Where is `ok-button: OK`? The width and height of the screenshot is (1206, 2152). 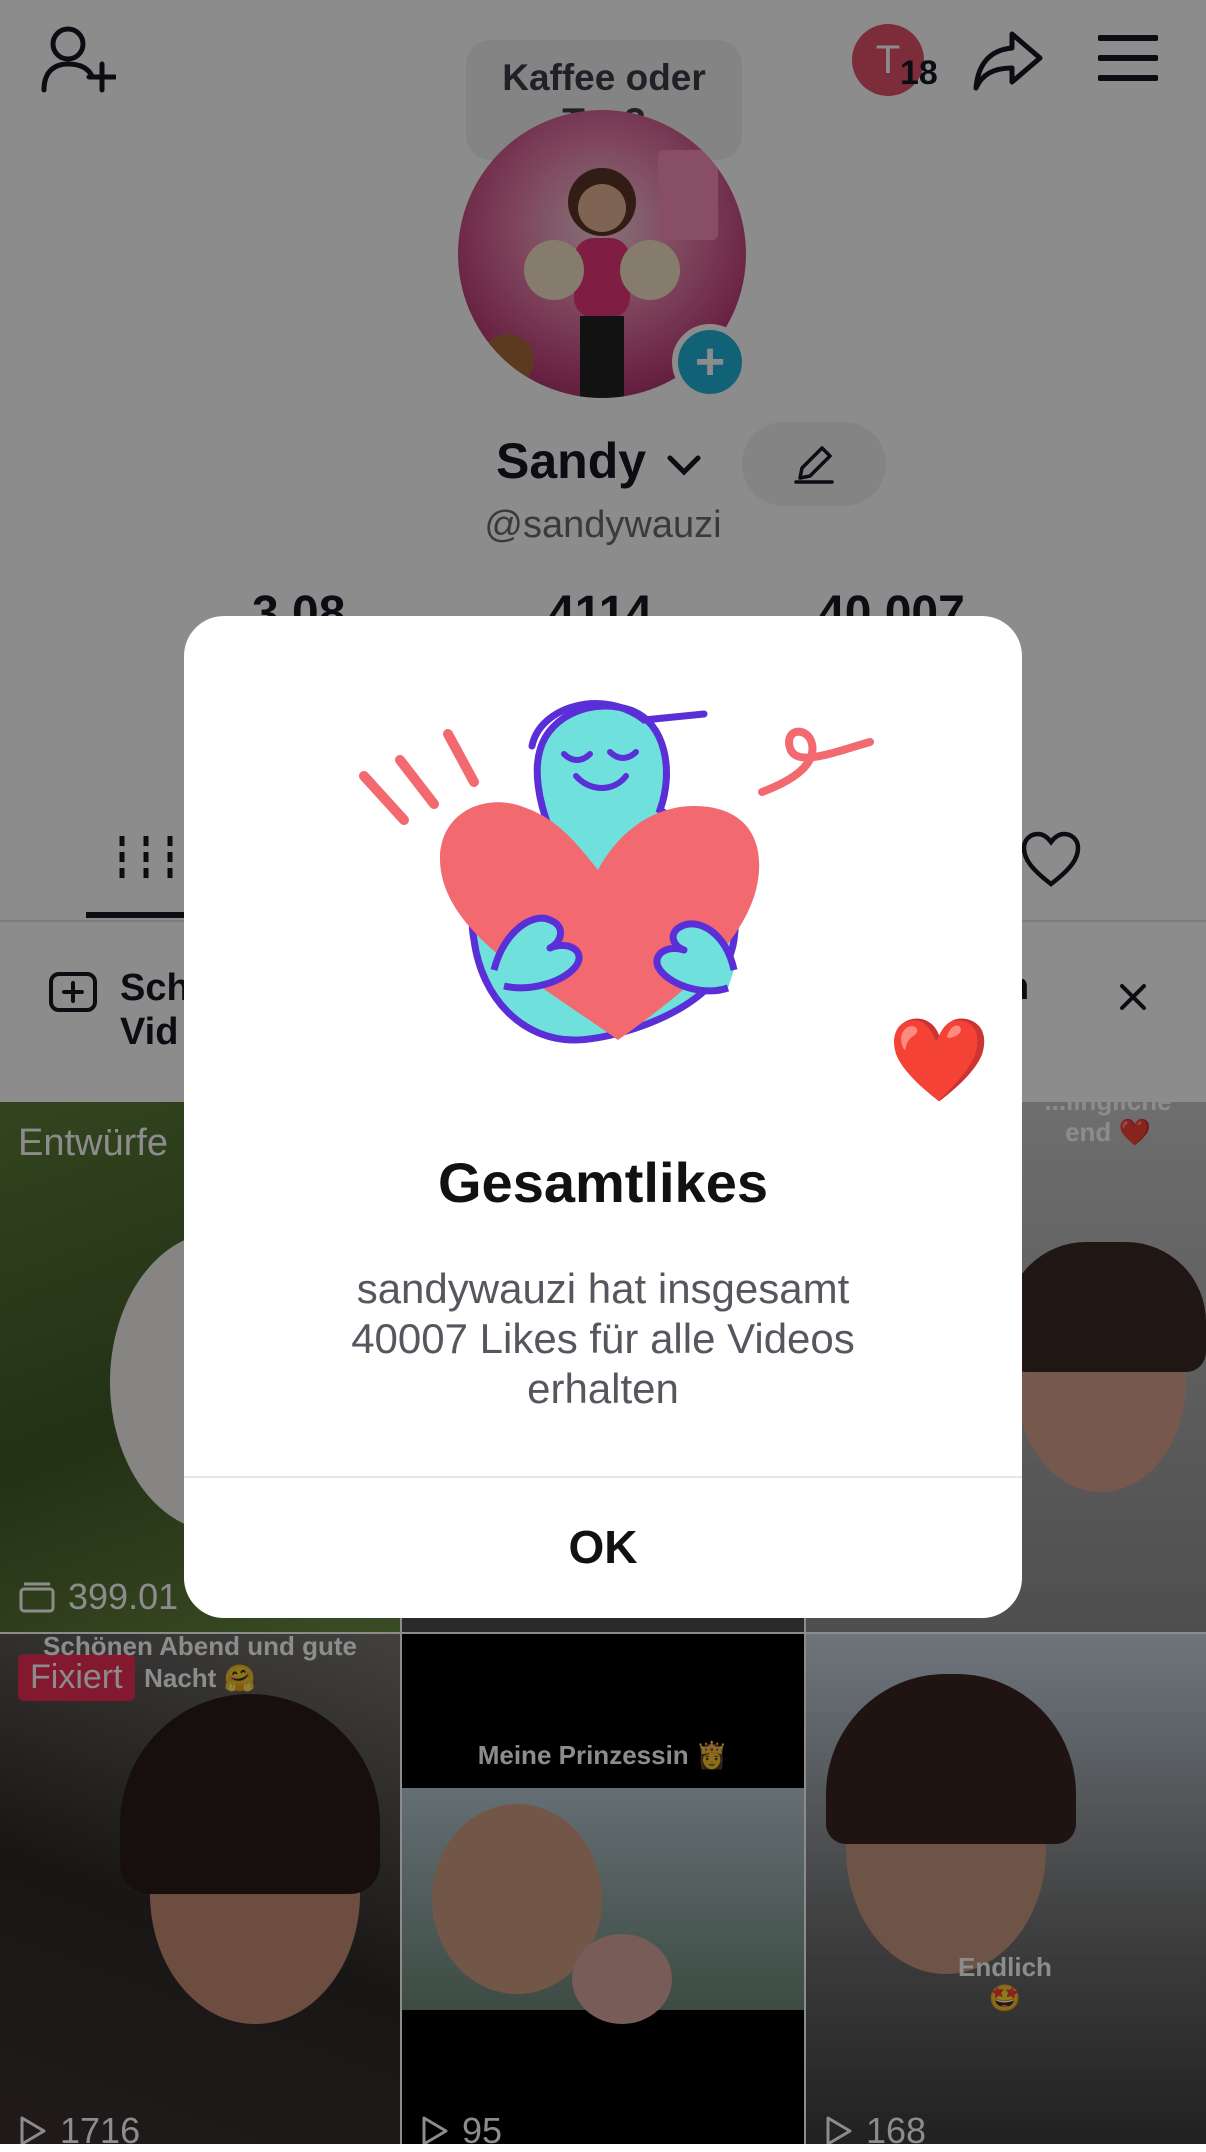 ok-button: OK is located at coordinates (603, 1547).